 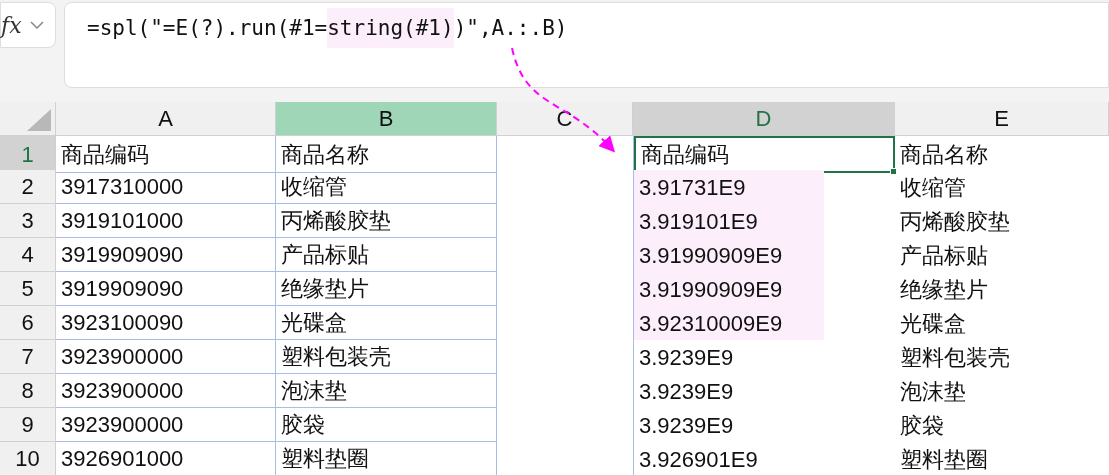 I want to click on table-cell: 3917310000, so click(x=166, y=187).